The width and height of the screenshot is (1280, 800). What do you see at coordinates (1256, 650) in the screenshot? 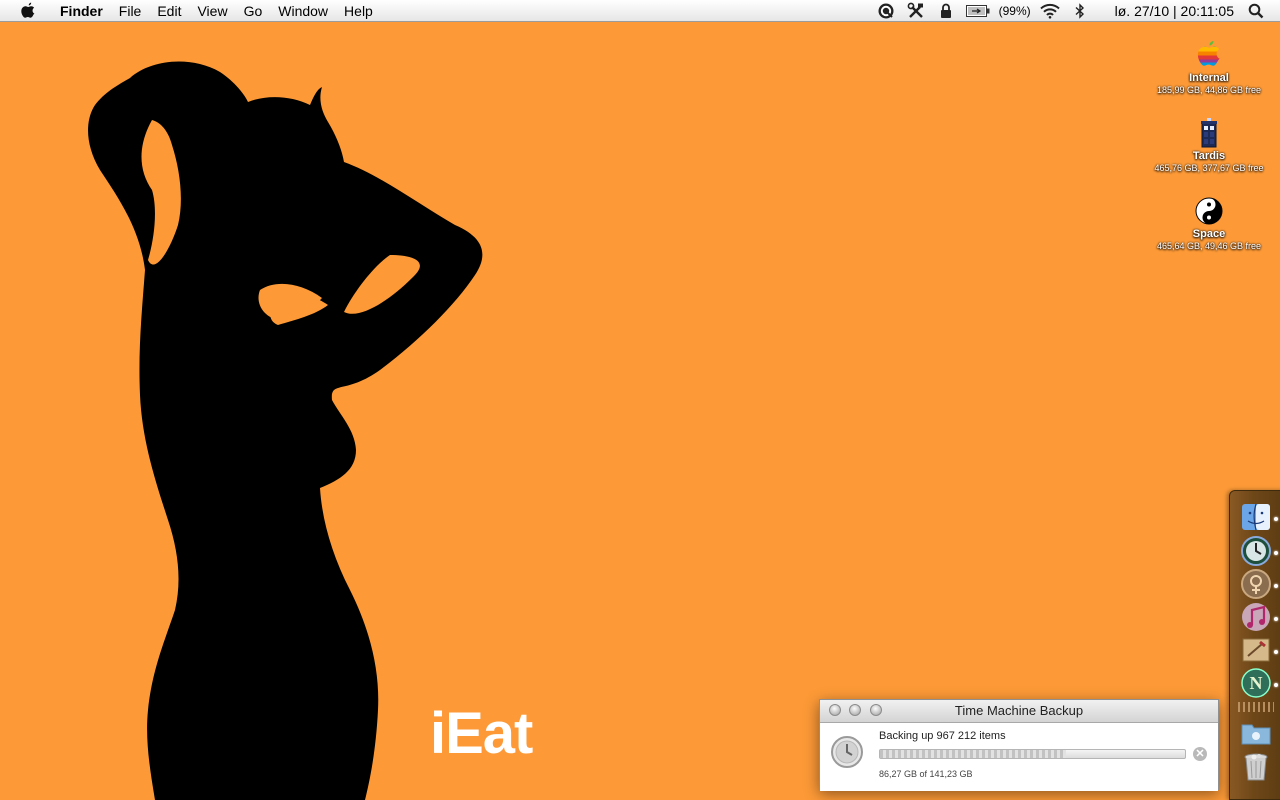
I see `mail-icon` at bounding box center [1256, 650].